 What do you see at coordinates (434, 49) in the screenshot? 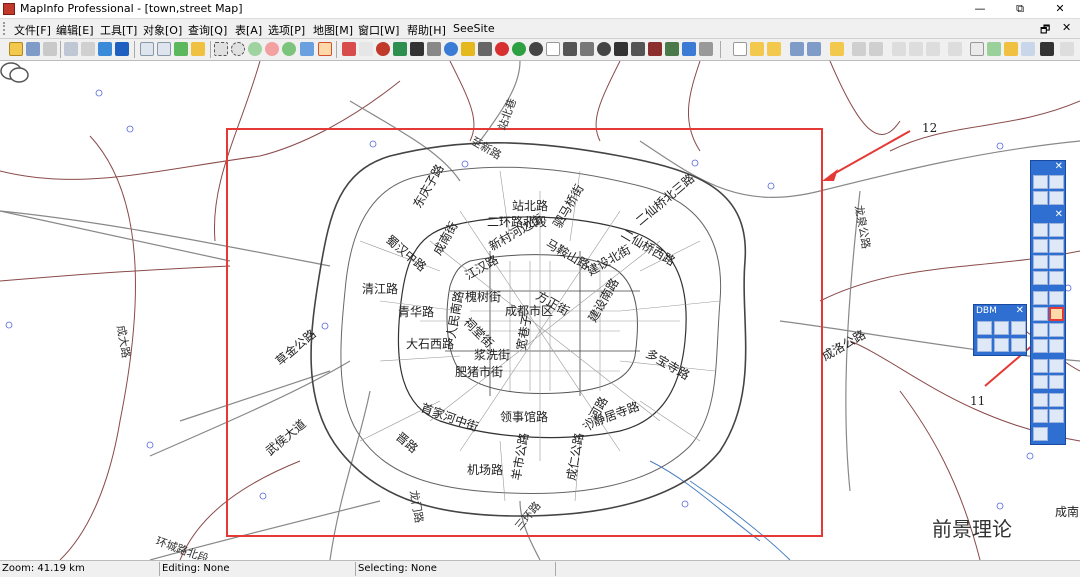
I see `clip-icon` at bounding box center [434, 49].